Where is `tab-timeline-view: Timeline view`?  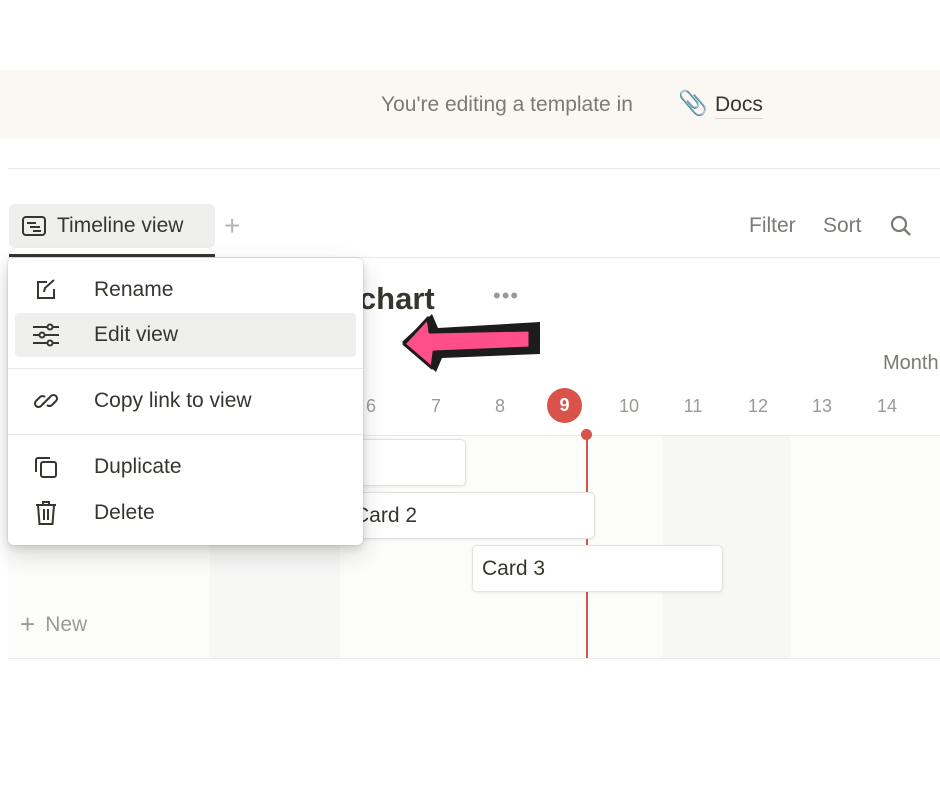
tab-timeline-view: Timeline view is located at coordinates (112, 226).